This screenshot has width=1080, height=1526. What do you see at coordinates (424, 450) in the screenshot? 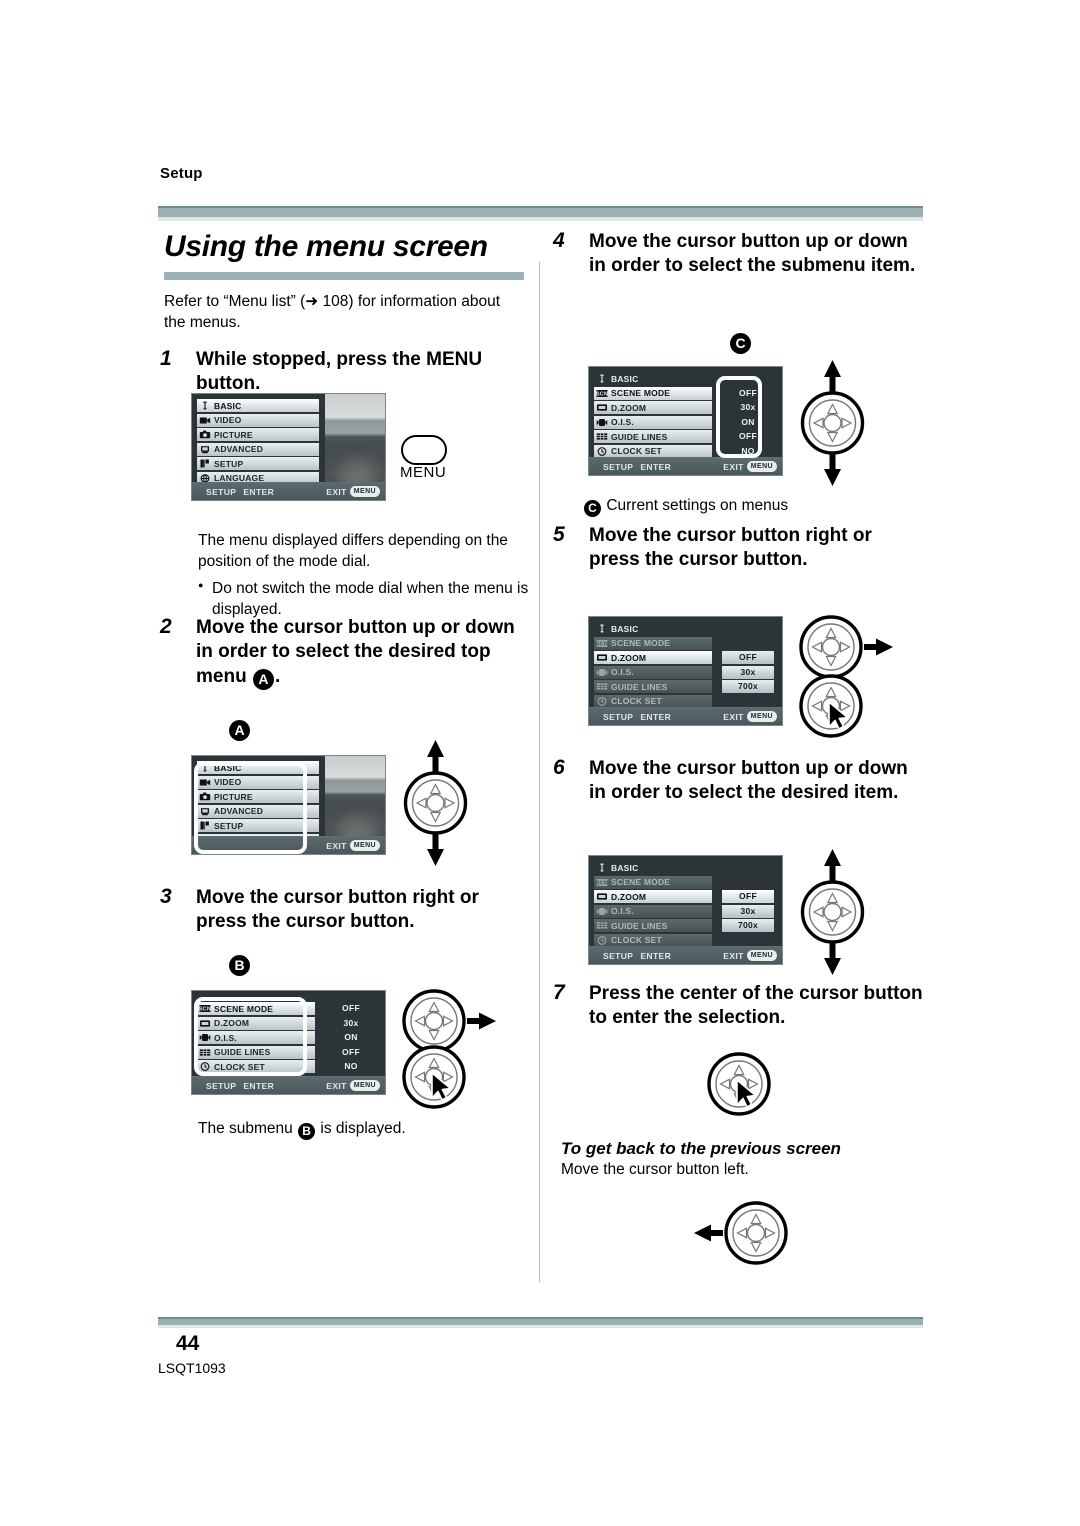
I see `menu-hardware-button` at bounding box center [424, 450].